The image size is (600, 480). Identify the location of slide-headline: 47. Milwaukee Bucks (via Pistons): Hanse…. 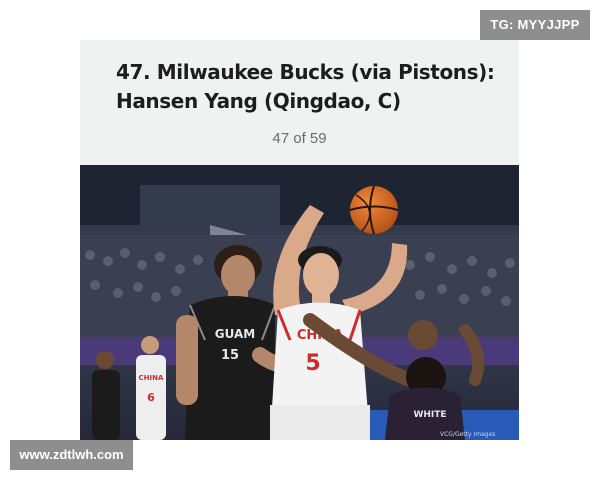
(305, 86).